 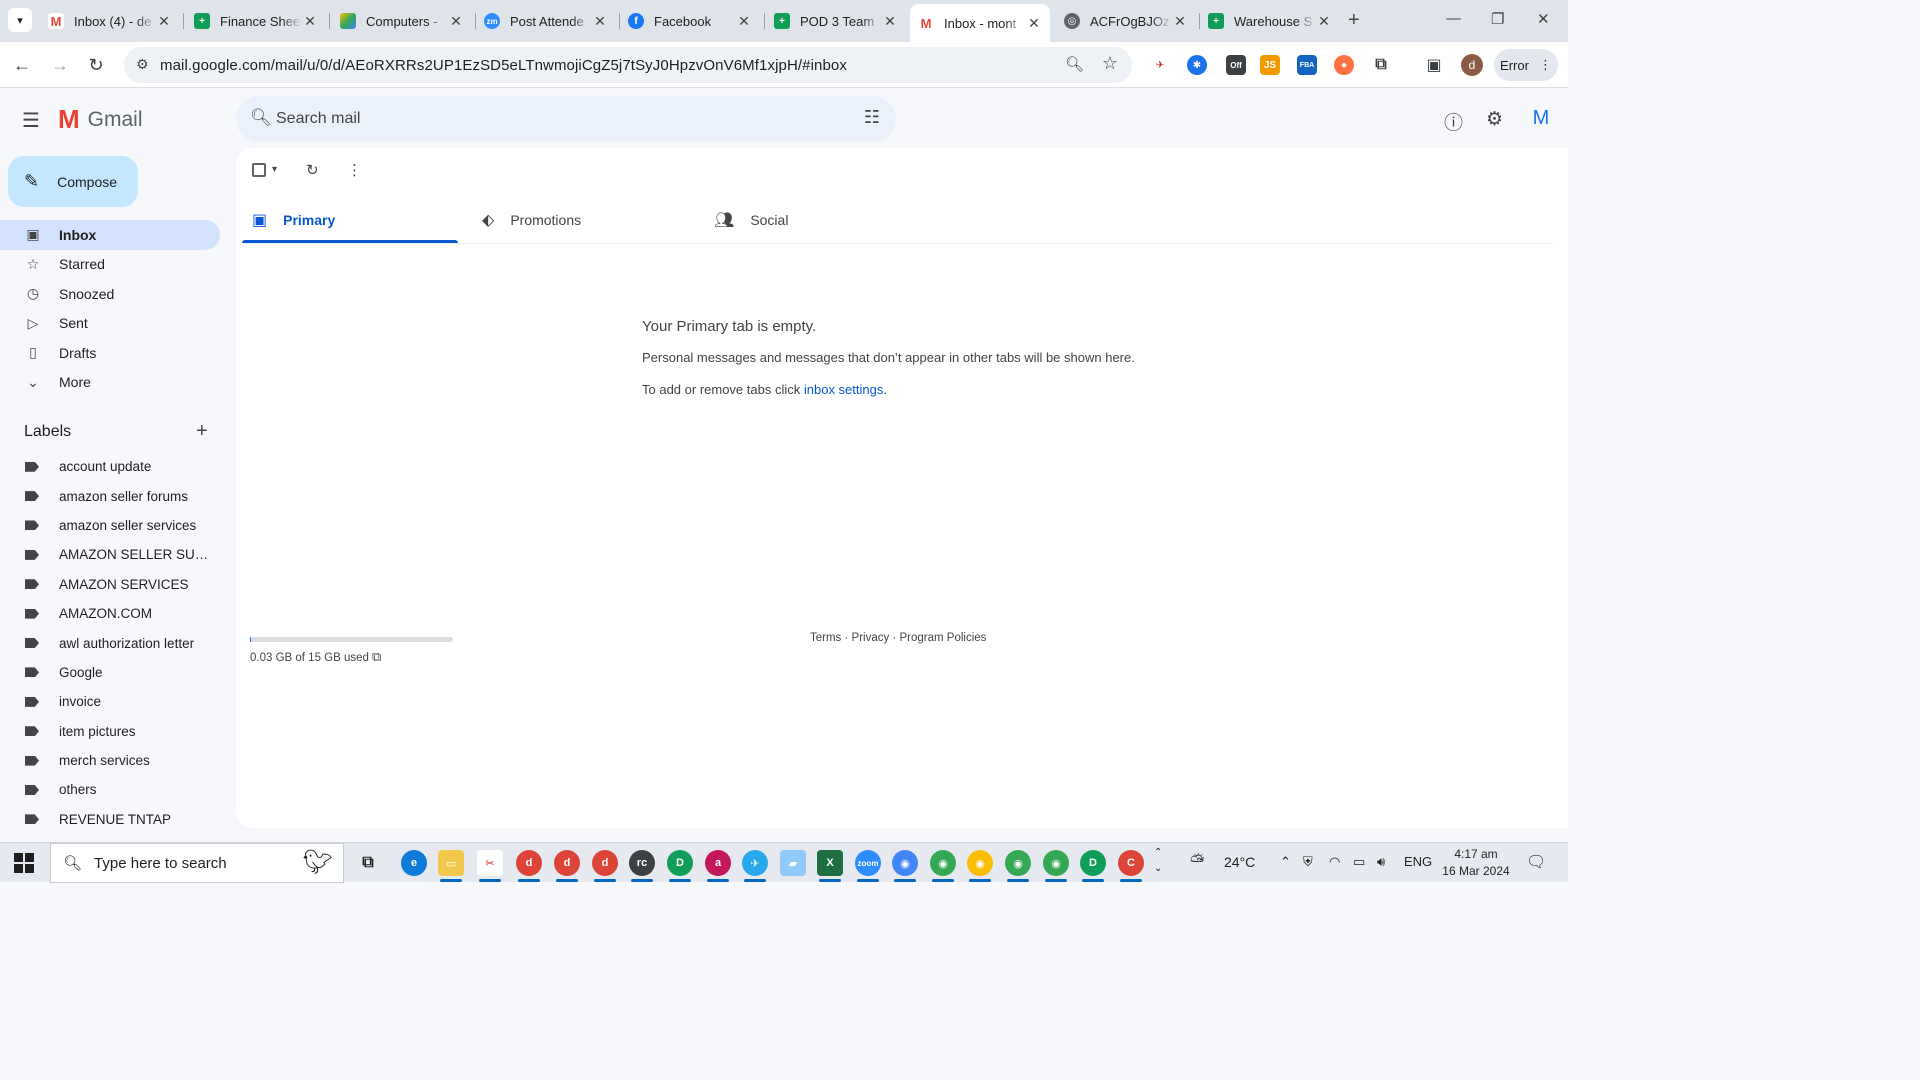 What do you see at coordinates (1334, 862) in the screenshot?
I see `wifi-icon: ◠` at bounding box center [1334, 862].